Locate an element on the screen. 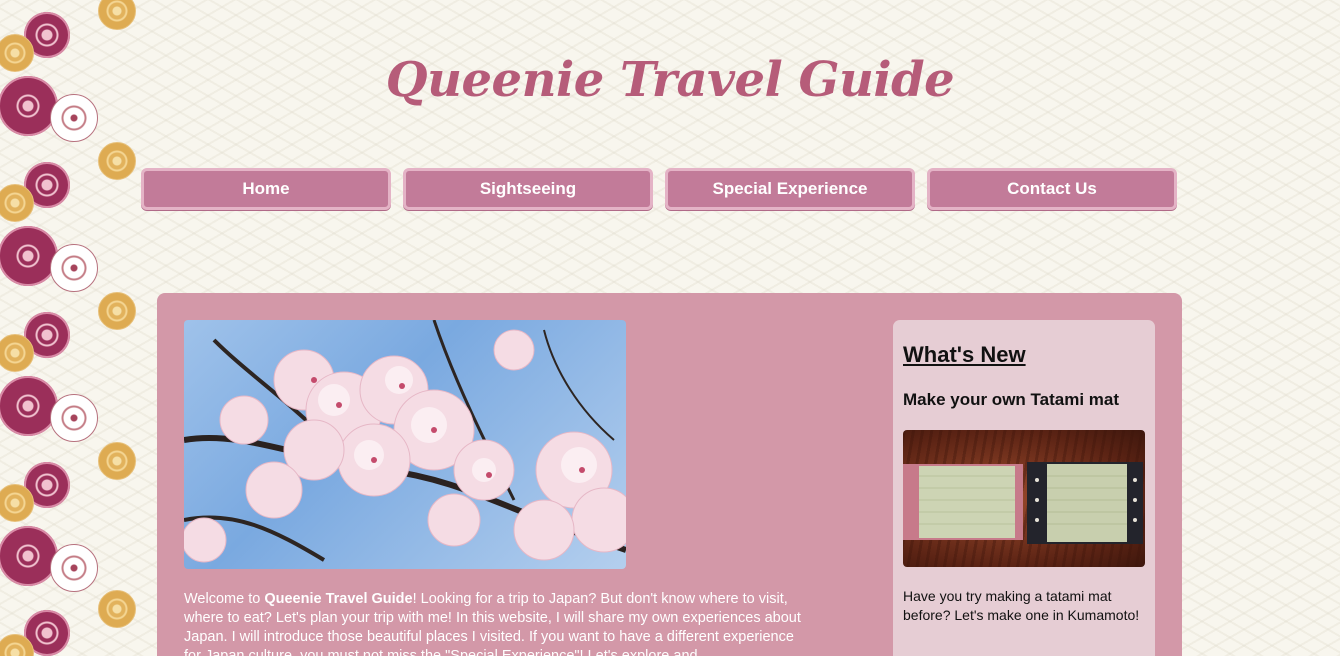 This screenshot has height=656, width=1340. intro-prefix: Welcome to is located at coordinates (224, 599).